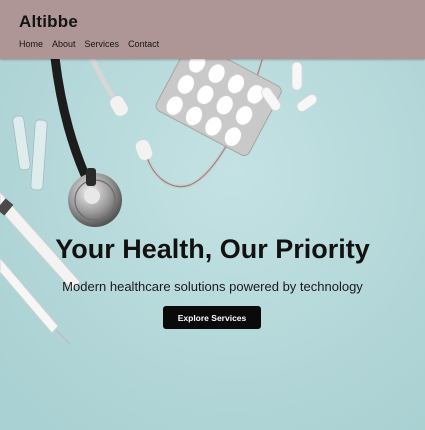  What do you see at coordinates (31, 44) in the screenshot?
I see `nav-home-link: Home` at bounding box center [31, 44].